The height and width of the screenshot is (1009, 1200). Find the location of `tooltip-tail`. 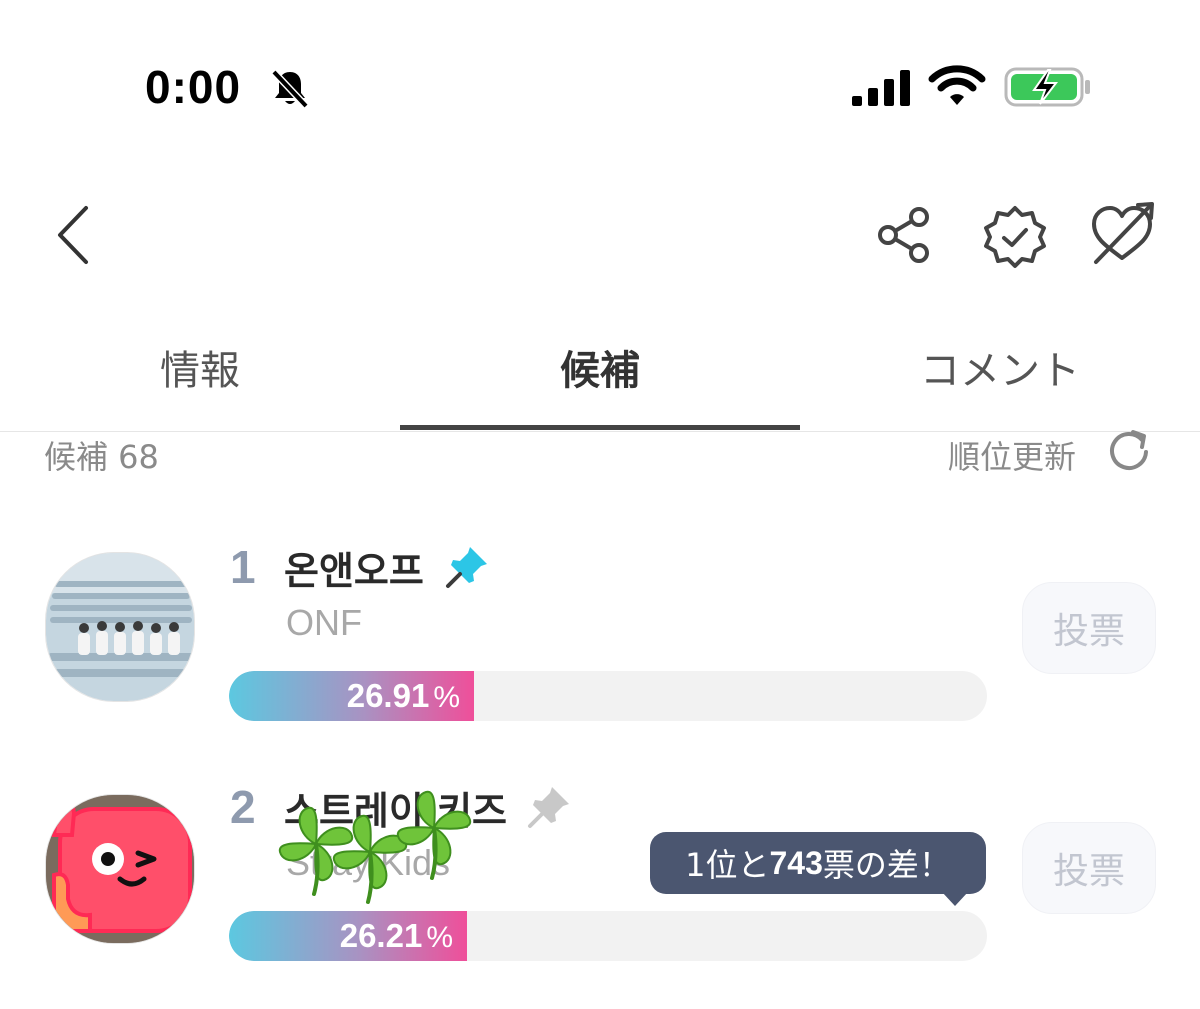

tooltip-tail is located at coordinates (955, 899).